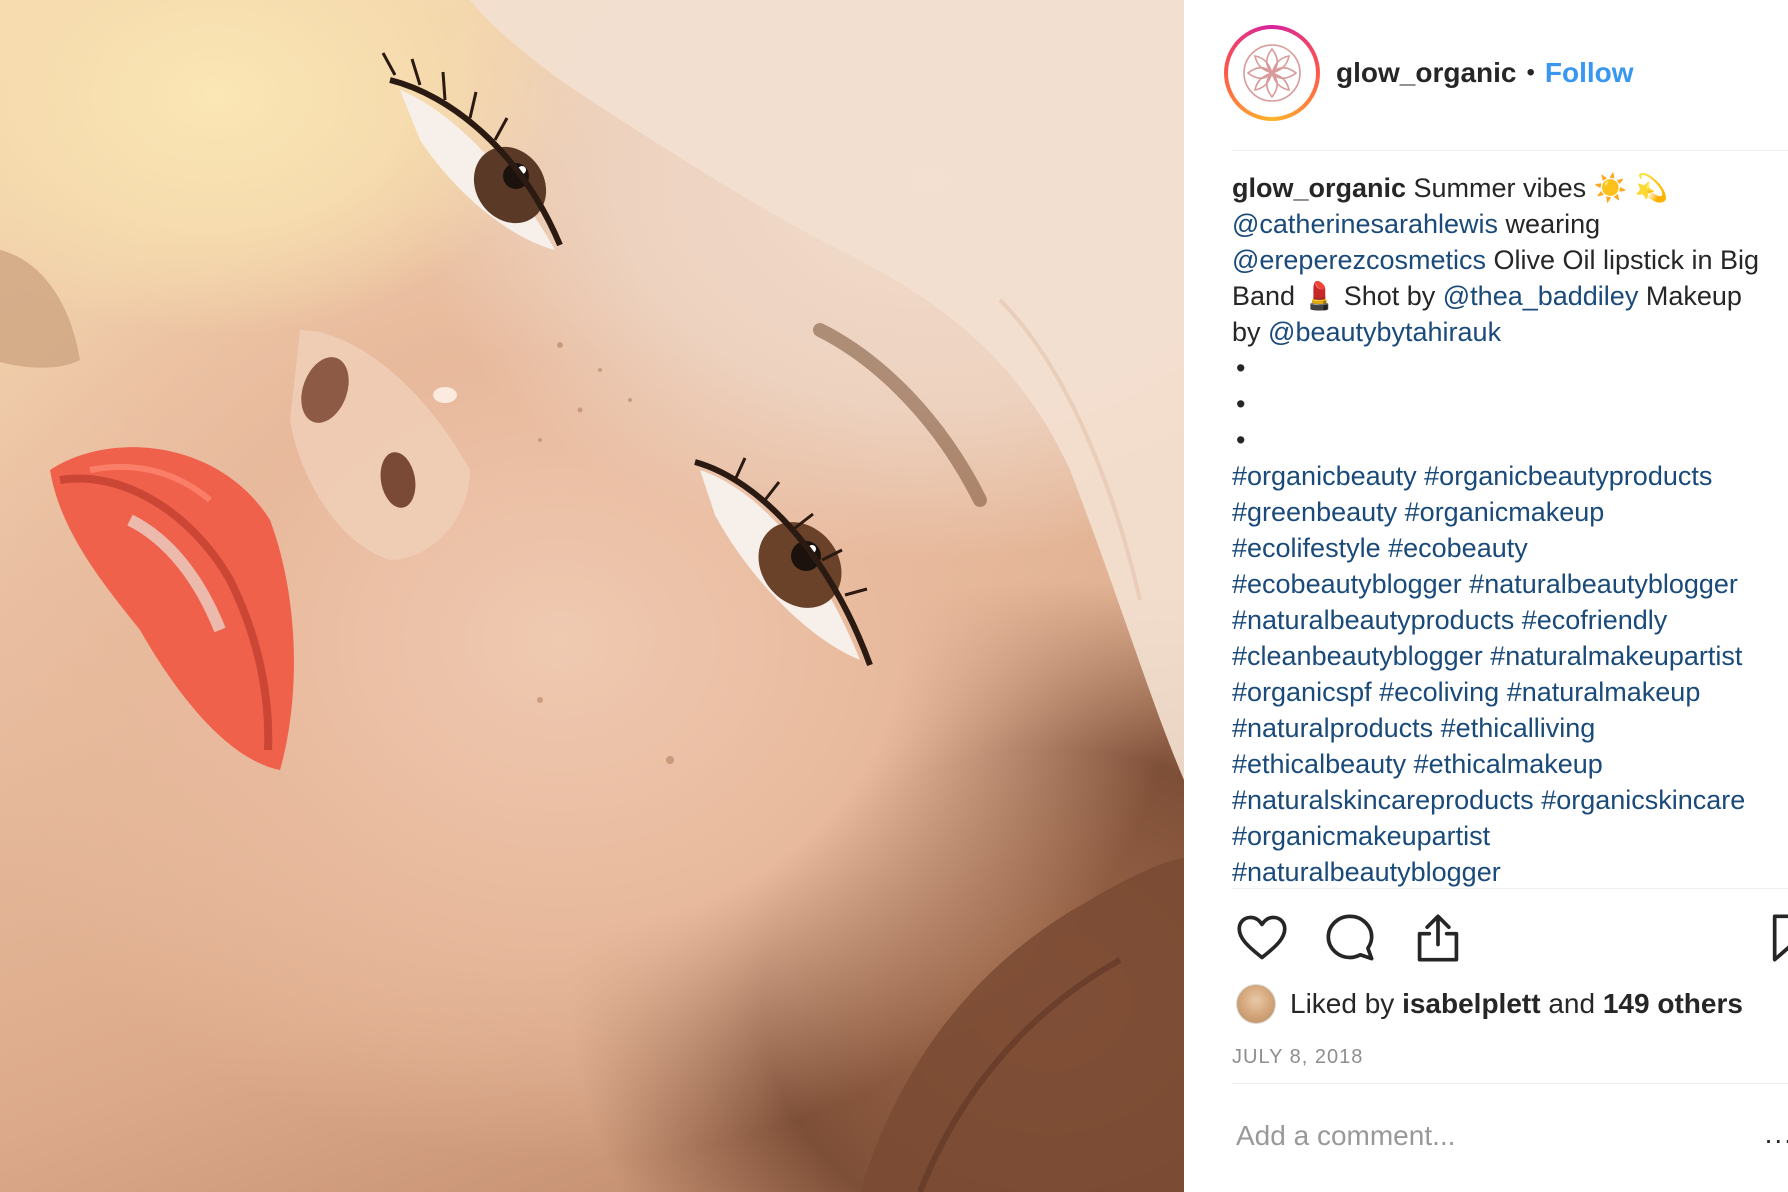 This screenshot has width=1788, height=1192. I want to click on liker-avatar, so click(1256, 1004).